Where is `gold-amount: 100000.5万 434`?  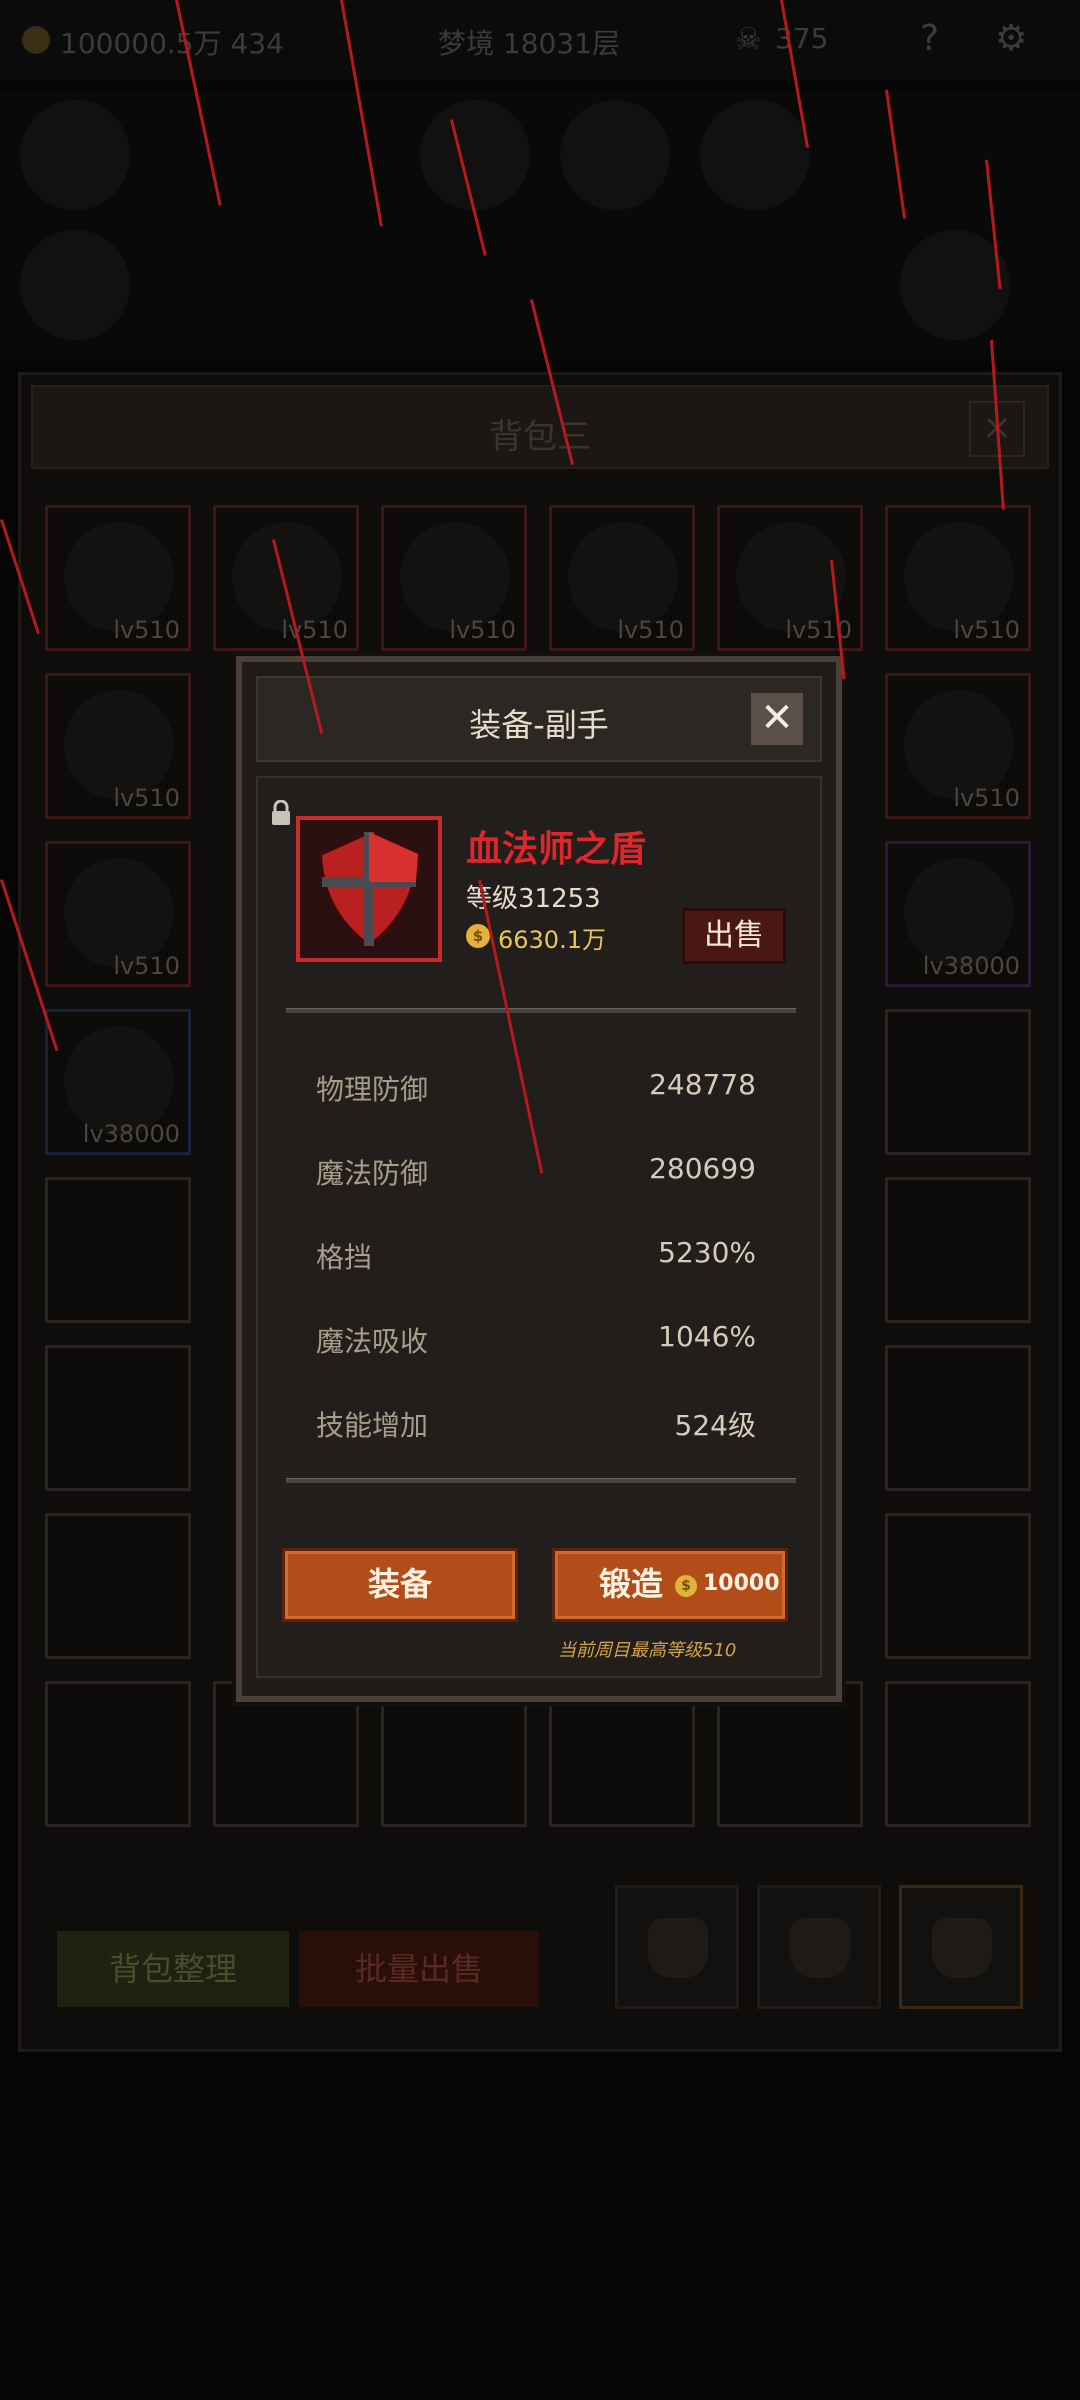 gold-amount: 100000.5万 434 is located at coordinates (172, 43).